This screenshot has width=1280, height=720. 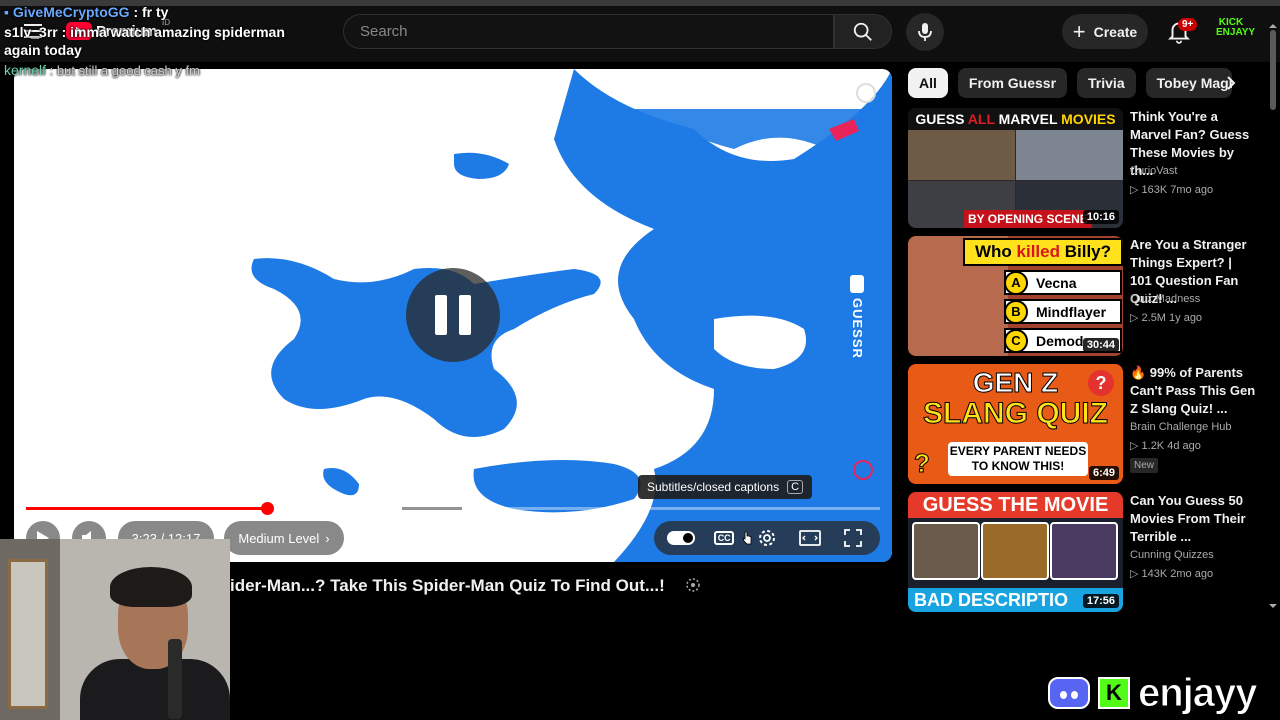 I want to click on chips-next-button, so click(x=1231, y=83).